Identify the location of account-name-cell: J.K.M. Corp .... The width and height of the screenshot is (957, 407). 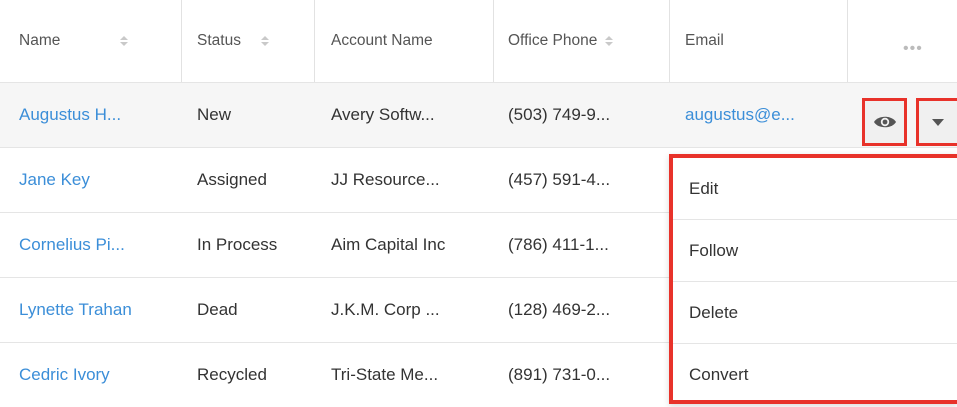
(385, 309).